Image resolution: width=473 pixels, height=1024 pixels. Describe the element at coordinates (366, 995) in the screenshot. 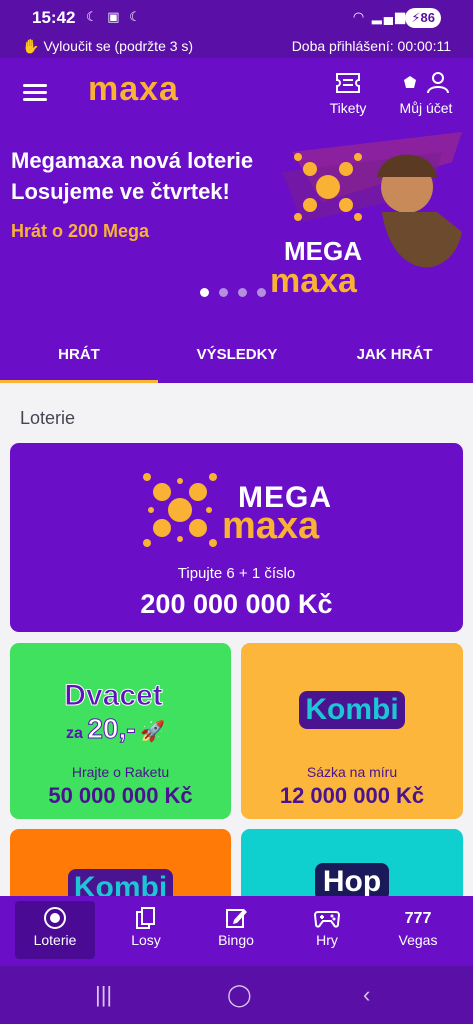

I see `back-icon: ‹` at that location.